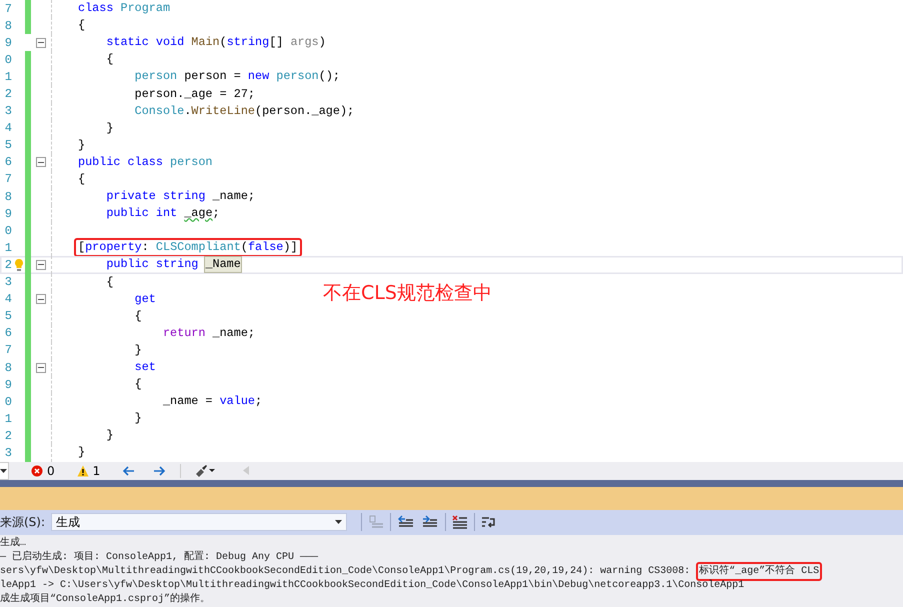 This screenshot has height=607, width=903. What do you see at coordinates (430, 522) in the screenshot?
I see `next-message-icon` at bounding box center [430, 522].